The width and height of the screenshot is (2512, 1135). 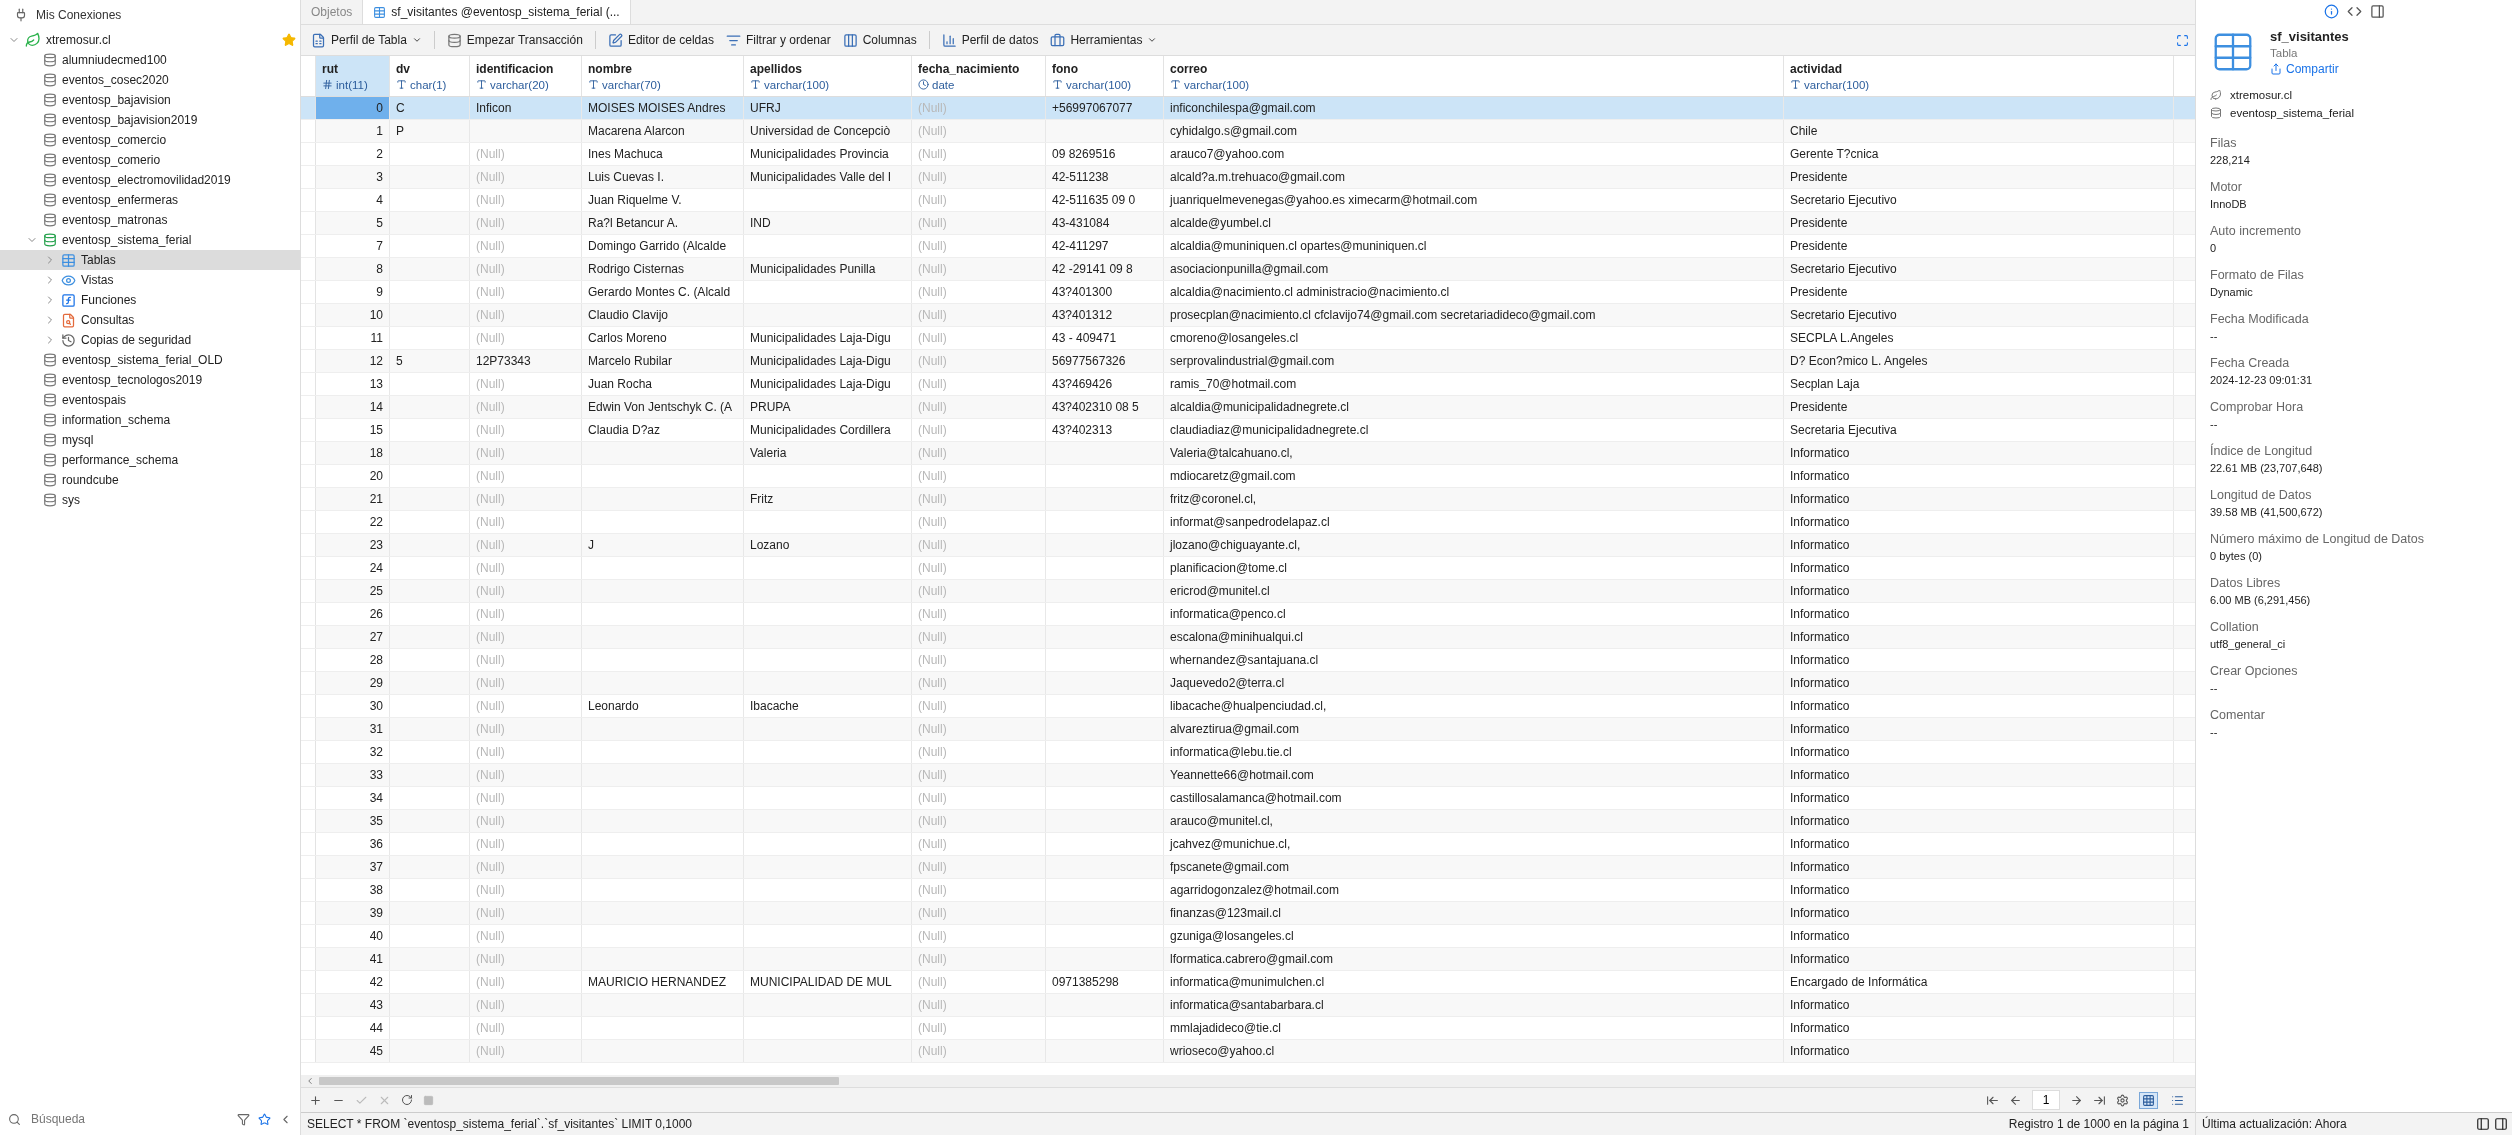 I want to click on toolbar-button: Filtrar y ordenar, so click(x=778, y=40).